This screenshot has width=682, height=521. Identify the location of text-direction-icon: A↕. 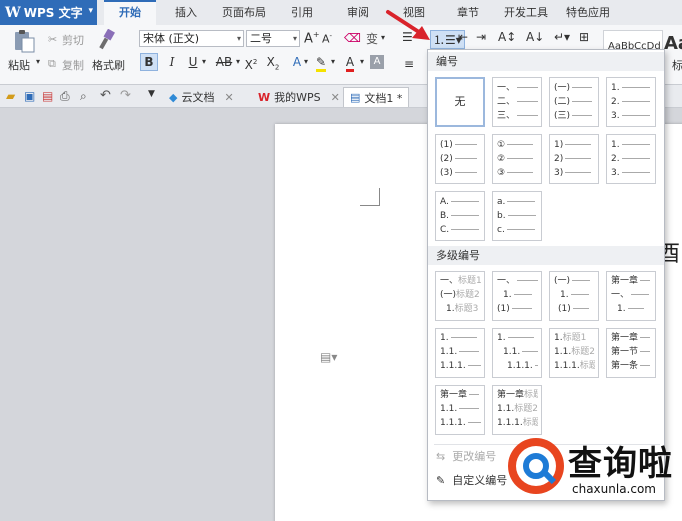
(507, 37).